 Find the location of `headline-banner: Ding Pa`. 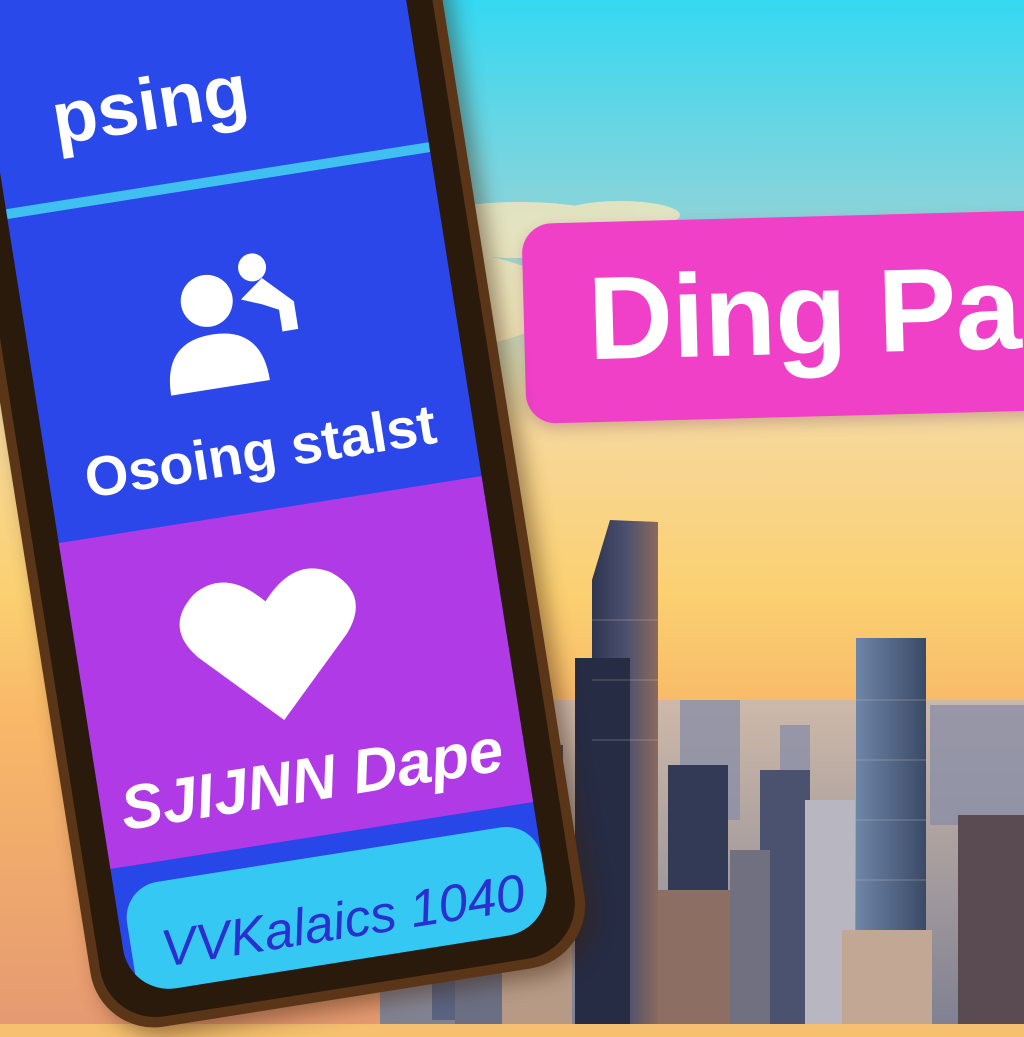

headline-banner: Ding Pa is located at coordinates (772, 316).